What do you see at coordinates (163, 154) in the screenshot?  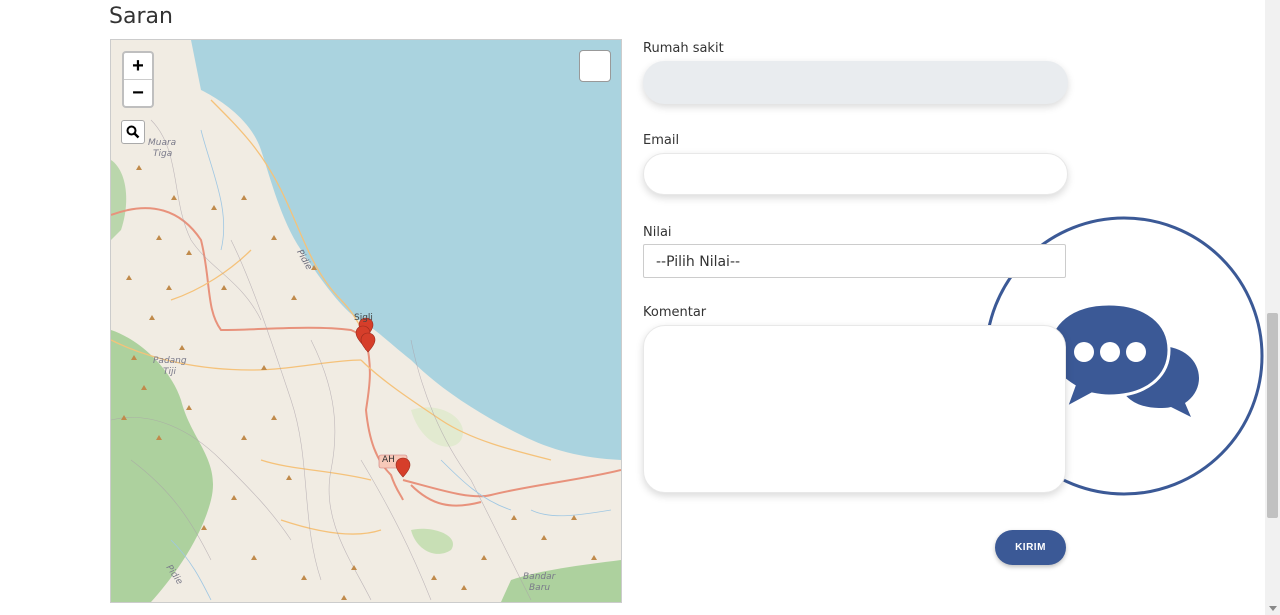 I see `map-label-tiga: Tiga` at bounding box center [163, 154].